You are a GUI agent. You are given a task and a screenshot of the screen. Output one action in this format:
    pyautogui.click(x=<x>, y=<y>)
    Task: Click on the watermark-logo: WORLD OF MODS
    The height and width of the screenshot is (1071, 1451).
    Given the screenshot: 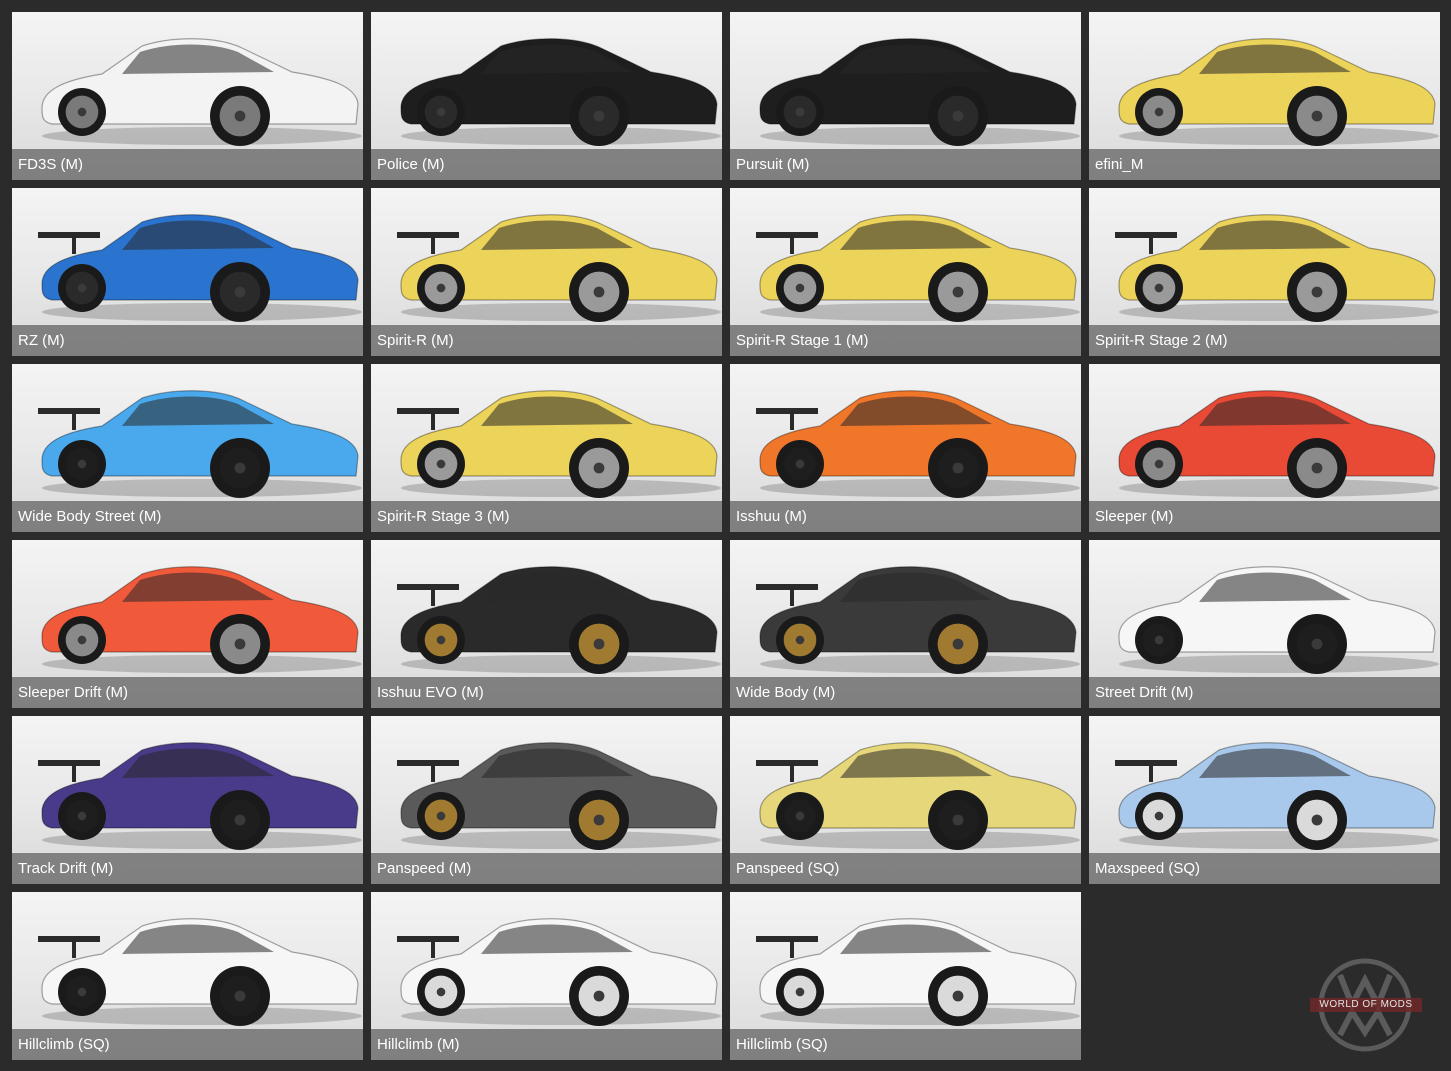 What is the action you would take?
    pyautogui.click(x=1365, y=1005)
    